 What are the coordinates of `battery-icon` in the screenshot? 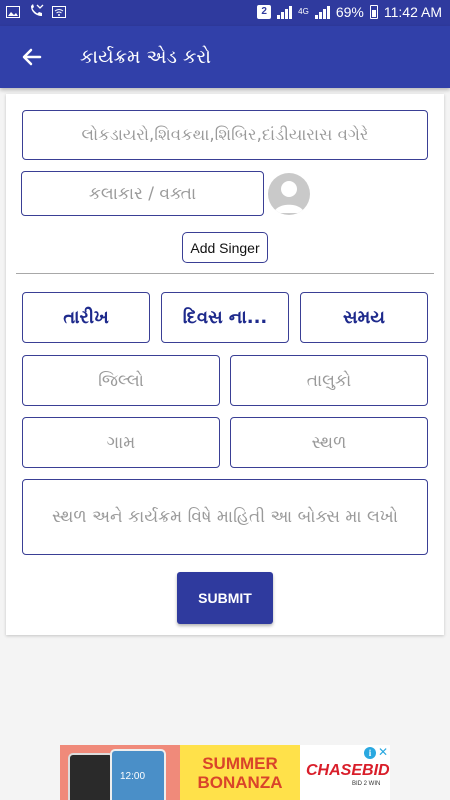 It's located at (373, 12).